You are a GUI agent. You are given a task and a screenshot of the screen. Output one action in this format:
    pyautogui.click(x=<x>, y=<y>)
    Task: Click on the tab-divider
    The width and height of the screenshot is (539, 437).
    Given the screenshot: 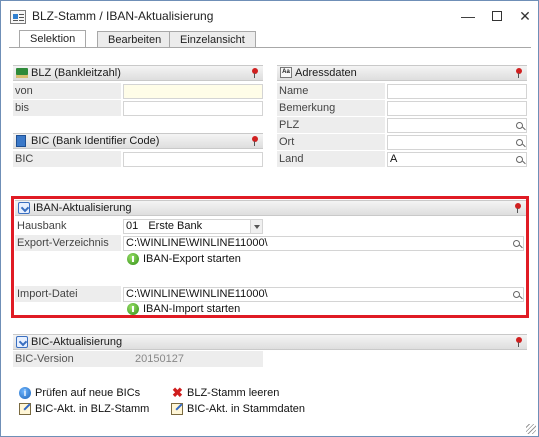 What is the action you would take?
    pyautogui.click(x=270, y=47)
    